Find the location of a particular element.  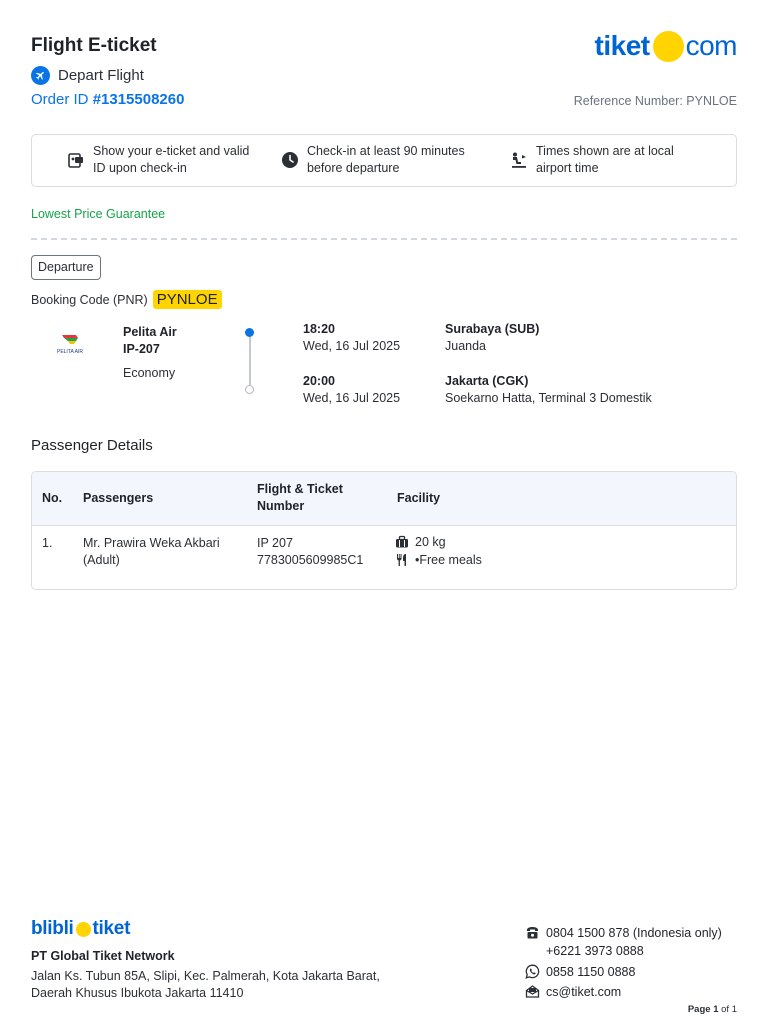

phone-number-2: +6221 3973 0888 is located at coordinates (595, 951).